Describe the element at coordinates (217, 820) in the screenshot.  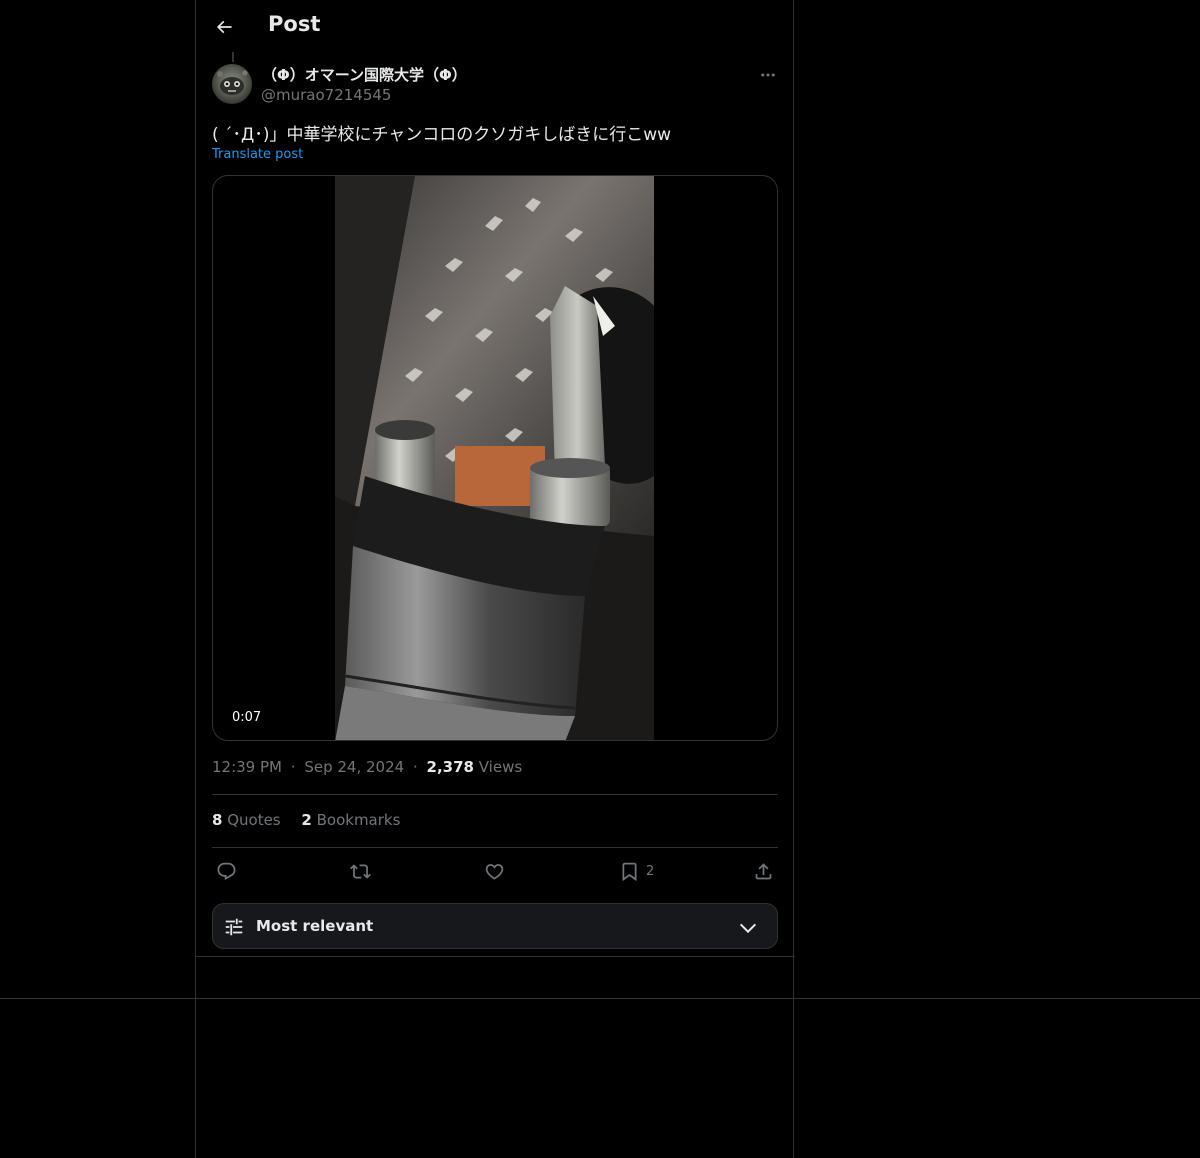
I see `quotes-count: 8` at that location.